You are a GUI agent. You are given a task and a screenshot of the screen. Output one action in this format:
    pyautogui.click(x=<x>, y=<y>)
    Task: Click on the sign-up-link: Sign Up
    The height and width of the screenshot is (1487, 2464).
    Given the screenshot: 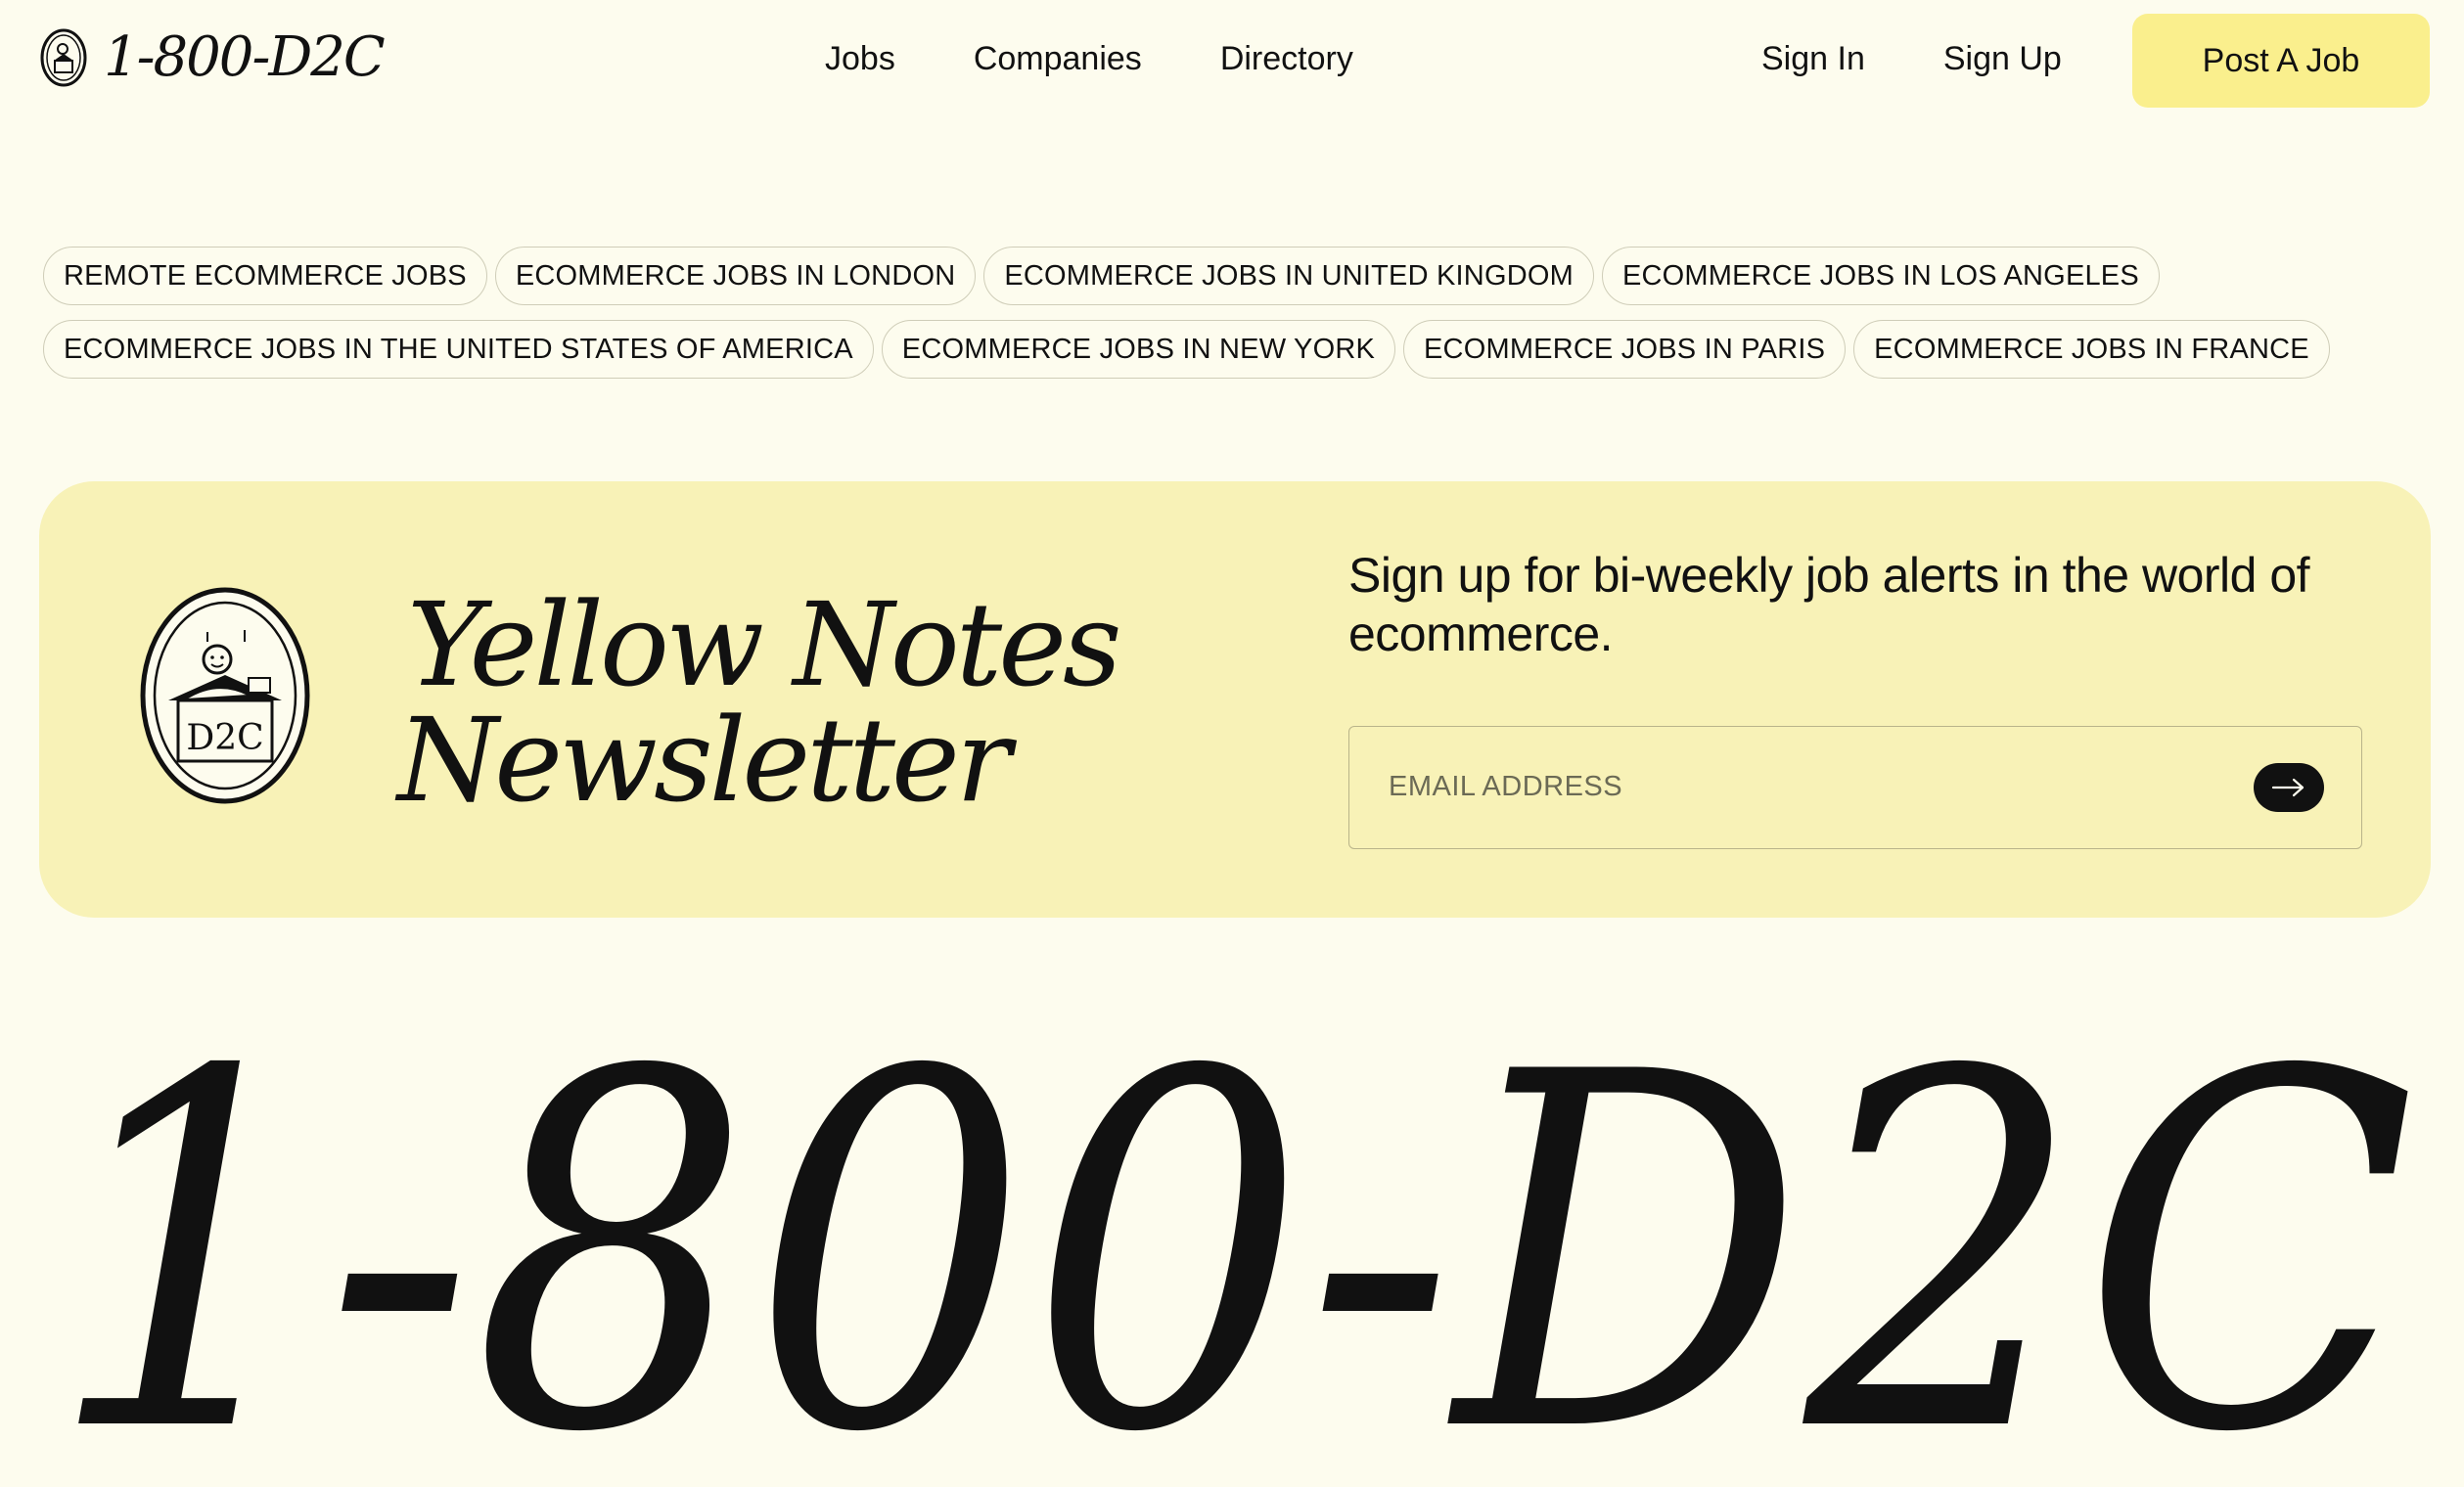 What is the action you would take?
    pyautogui.click(x=2003, y=58)
    